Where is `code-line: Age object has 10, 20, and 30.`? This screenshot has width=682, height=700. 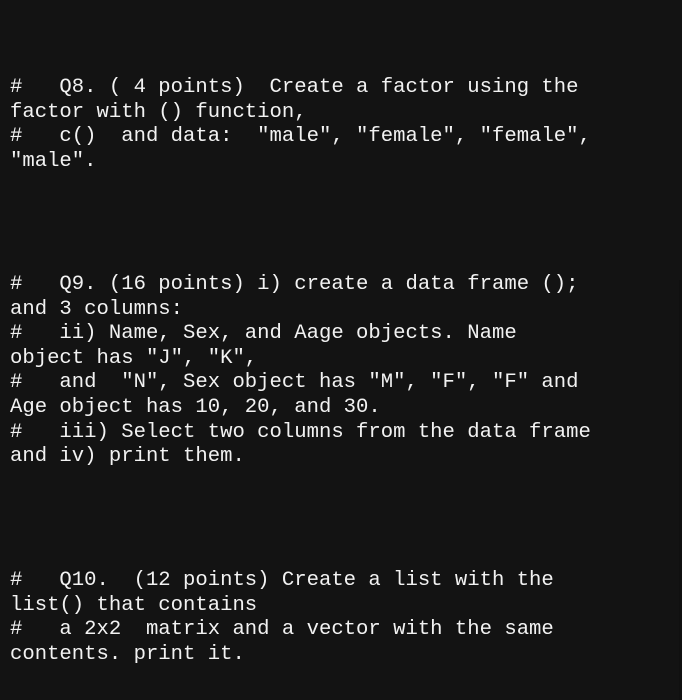
code-line: Age object has 10, 20, and 30. is located at coordinates (195, 407).